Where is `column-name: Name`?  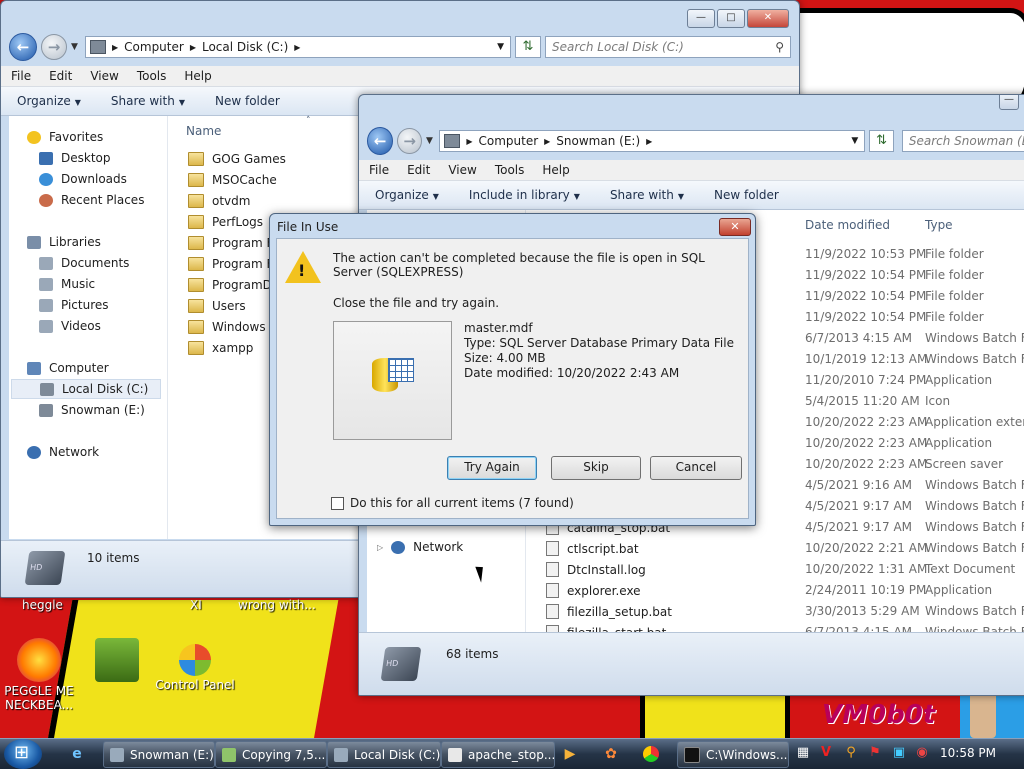
column-name: Name is located at coordinates (203, 131).